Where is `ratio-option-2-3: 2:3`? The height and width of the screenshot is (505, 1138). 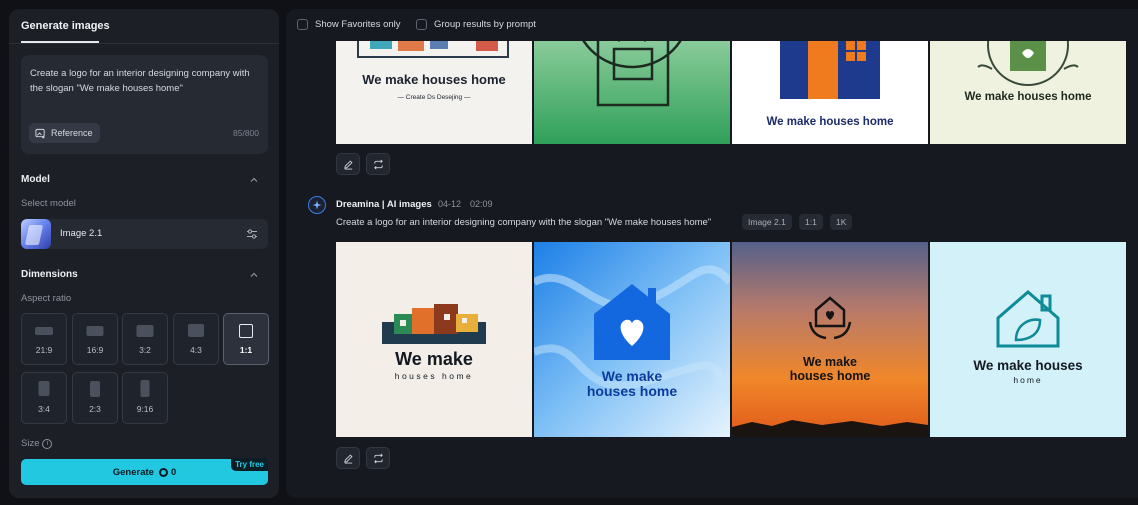 ratio-option-2-3: 2:3 is located at coordinates (95, 398).